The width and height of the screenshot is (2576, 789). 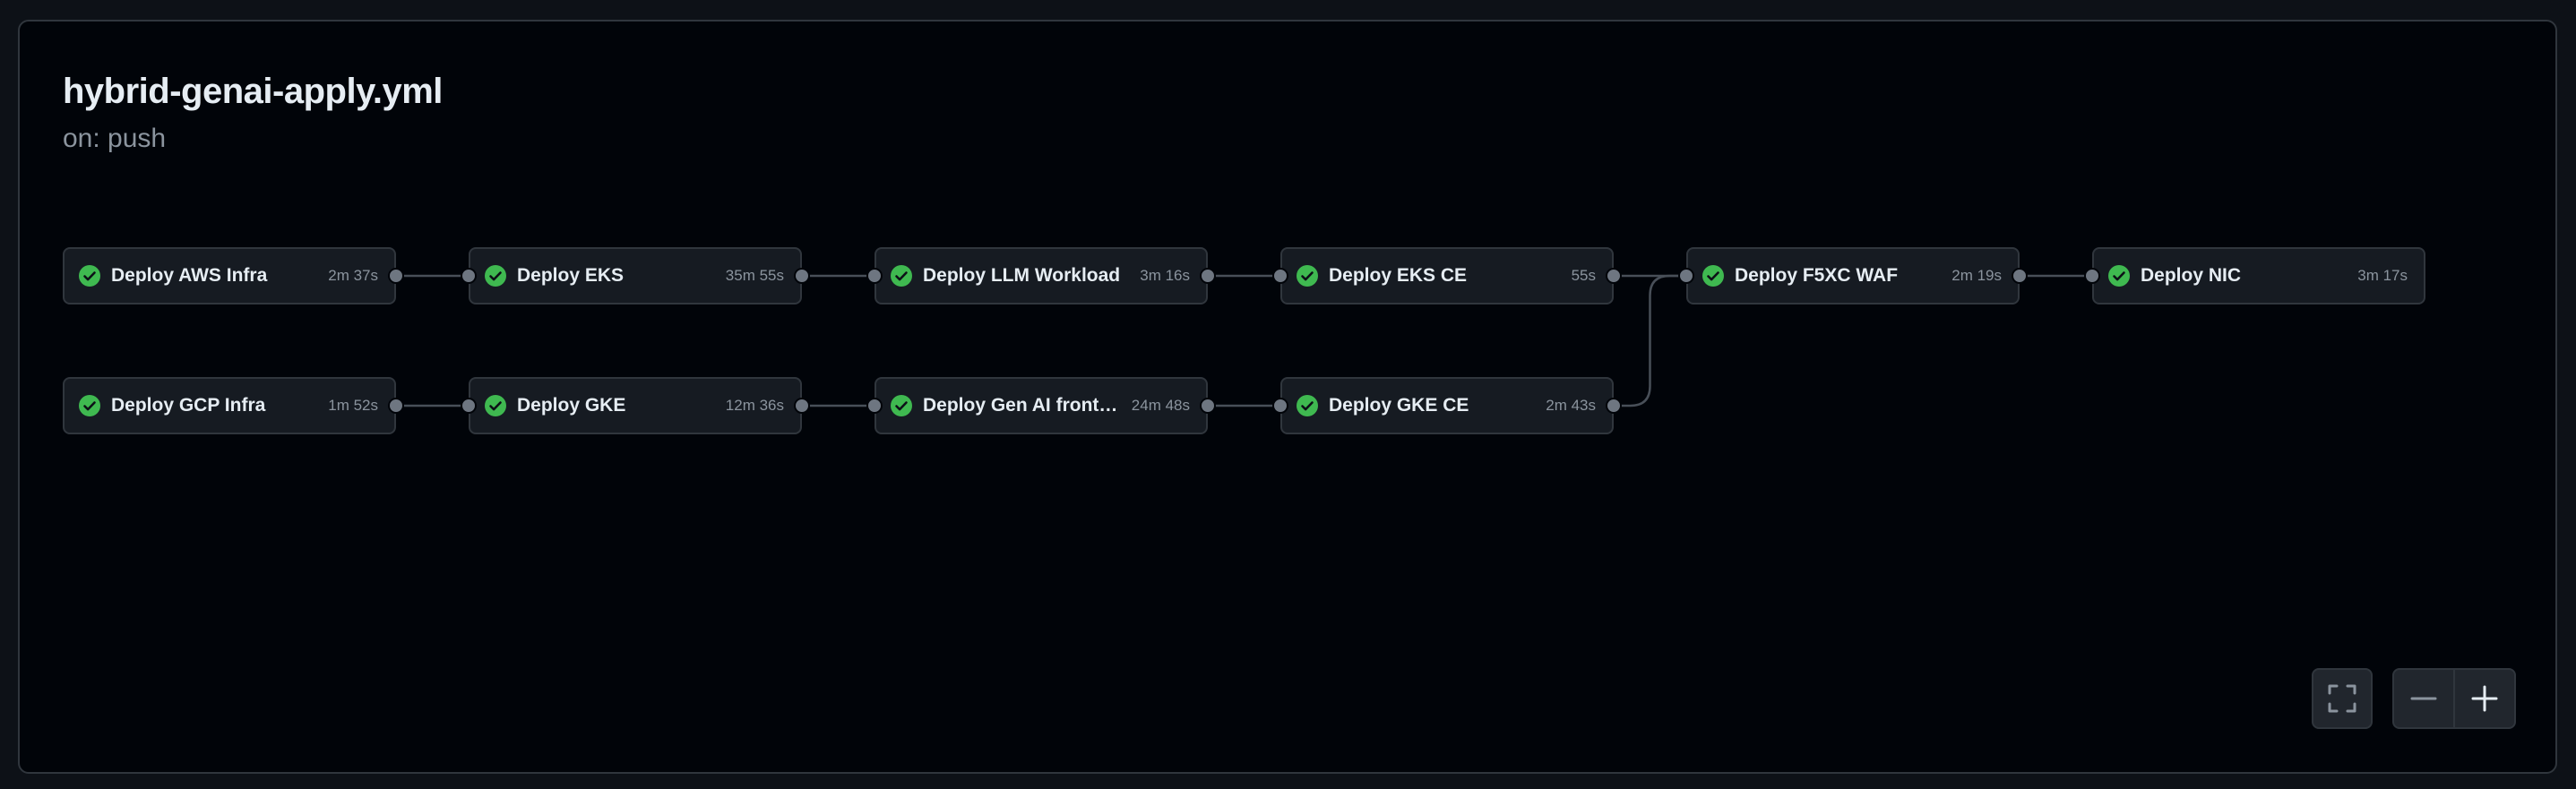 I want to click on job-duration: 3m 16s, so click(x=1165, y=275).